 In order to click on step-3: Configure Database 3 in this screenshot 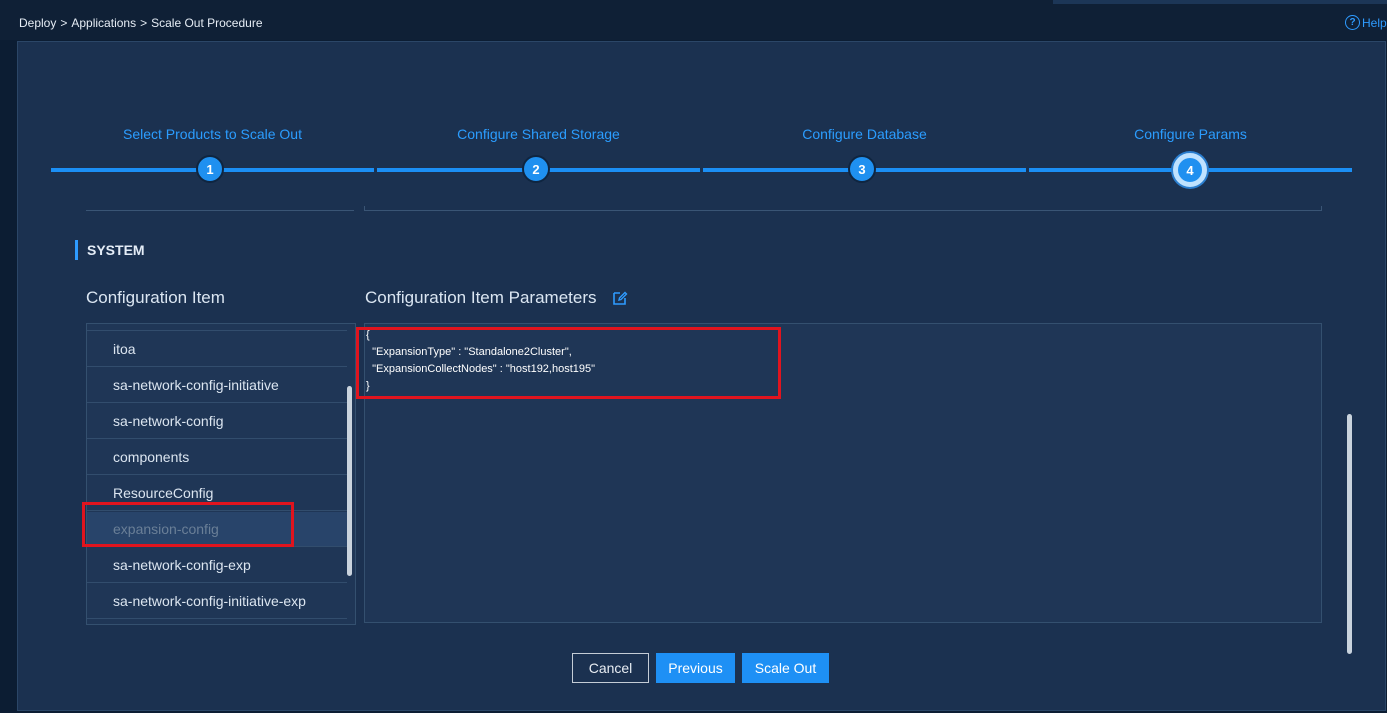, I will do `click(864, 157)`.